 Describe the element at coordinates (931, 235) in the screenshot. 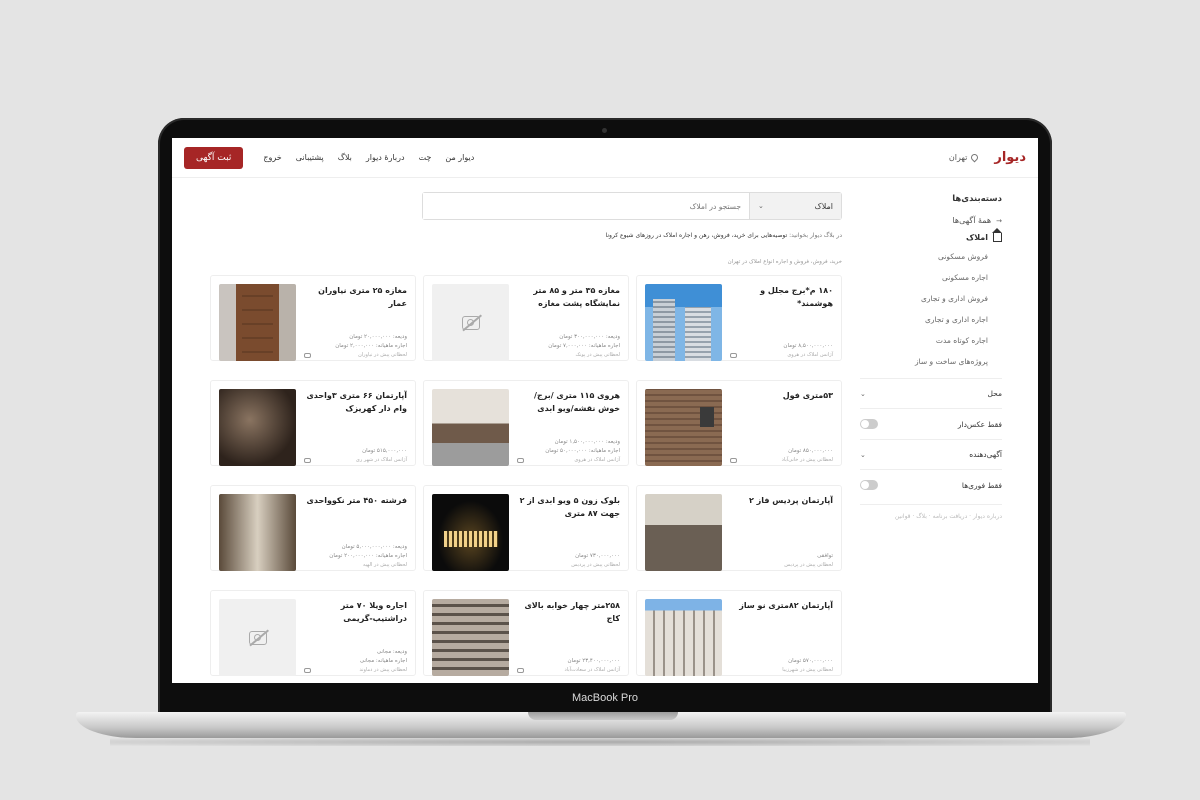

I see `sidebar-item-real-estate: املاک` at that location.